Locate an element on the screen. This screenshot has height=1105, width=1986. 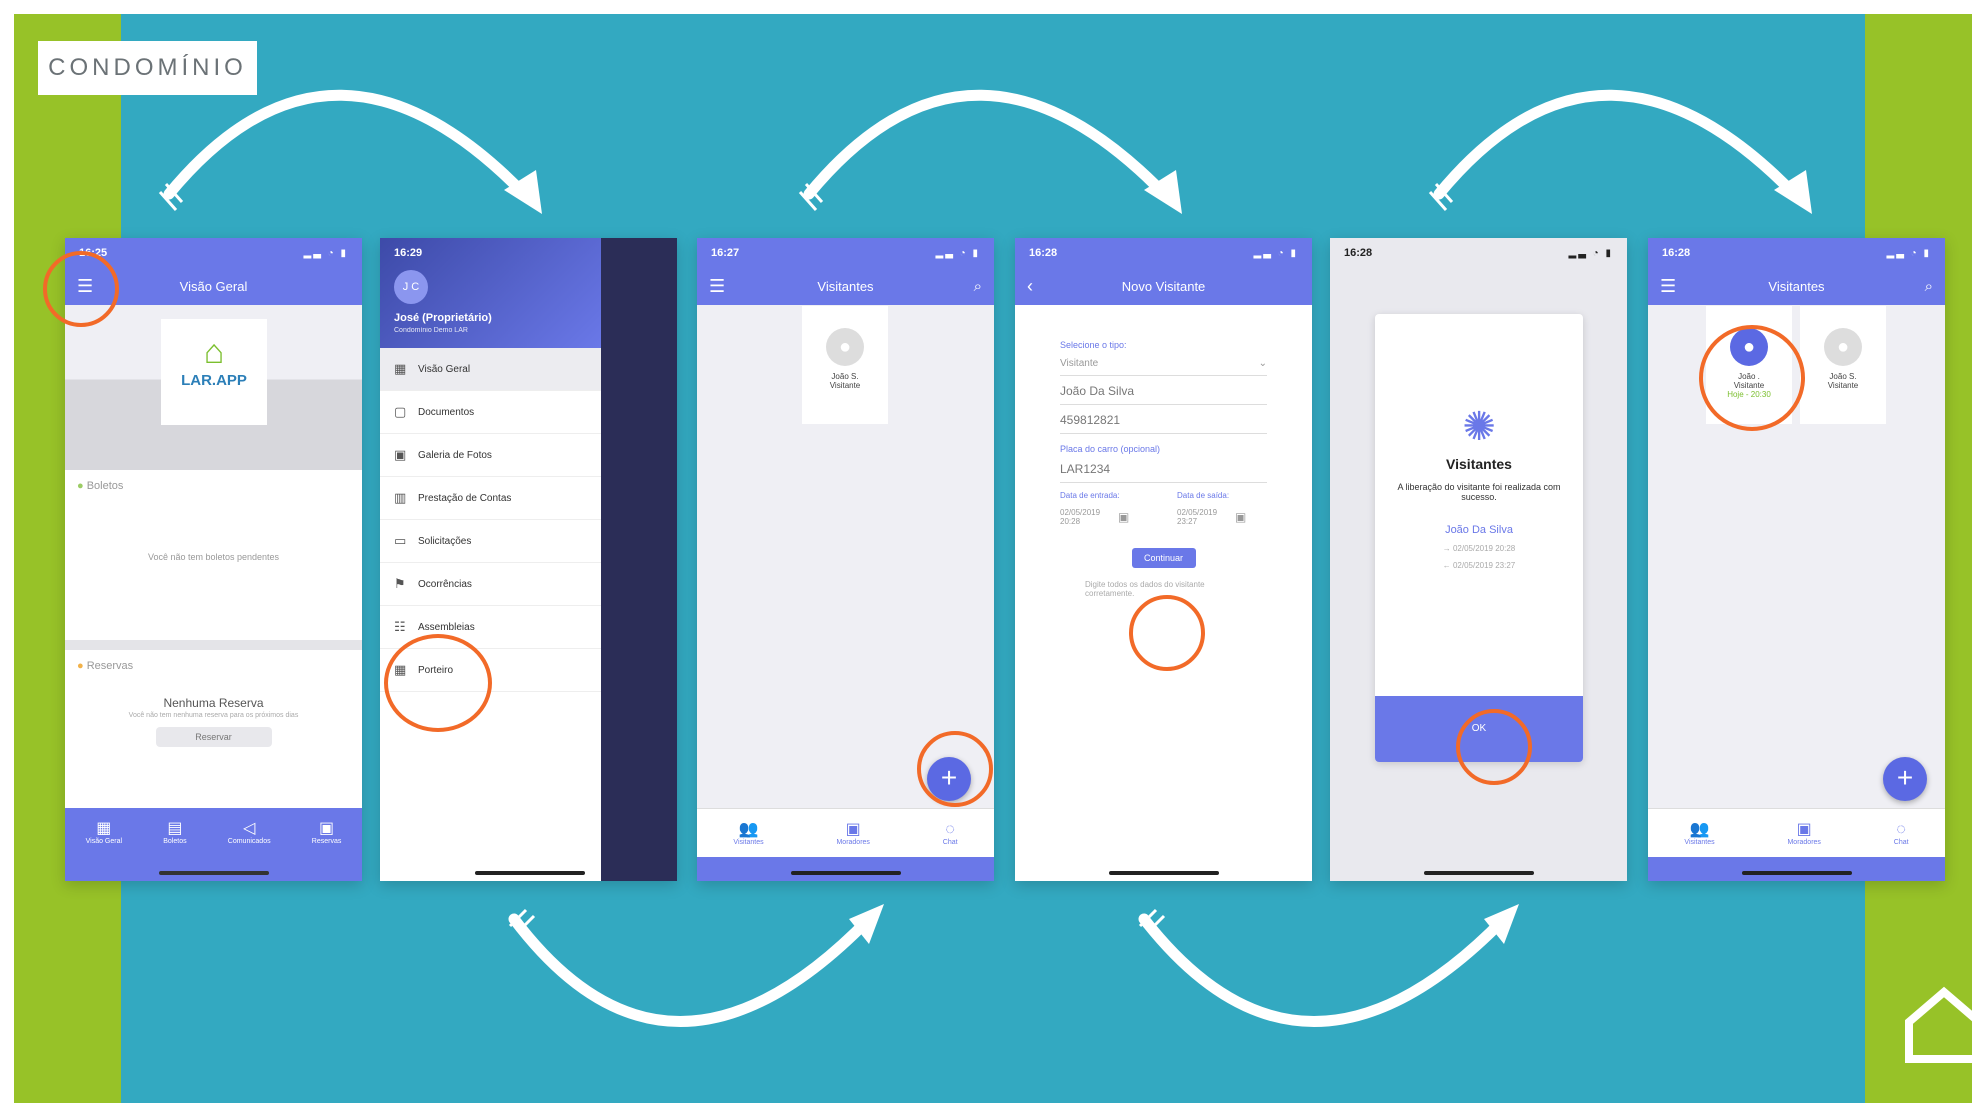
exit-arrow-icon: ← is located at coordinates (1446, 565).